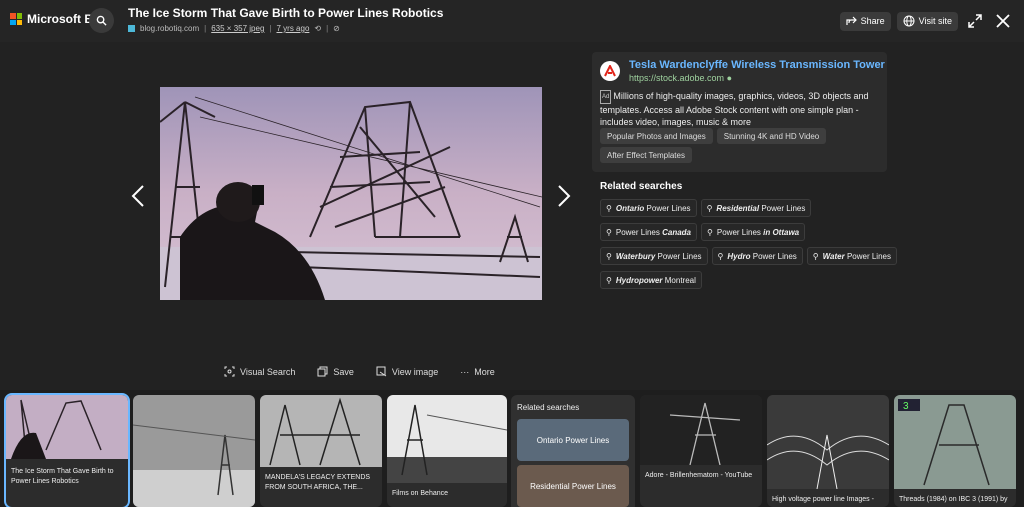  What do you see at coordinates (906, 406) in the screenshot?
I see `channel-logo-text: 3` at bounding box center [906, 406].